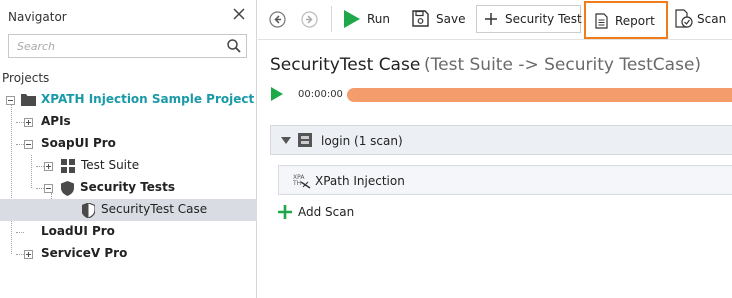 This screenshot has width=732, height=298. What do you see at coordinates (117, 46) in the screenshot?
I see `search-input` at bounding box center [117, 46].